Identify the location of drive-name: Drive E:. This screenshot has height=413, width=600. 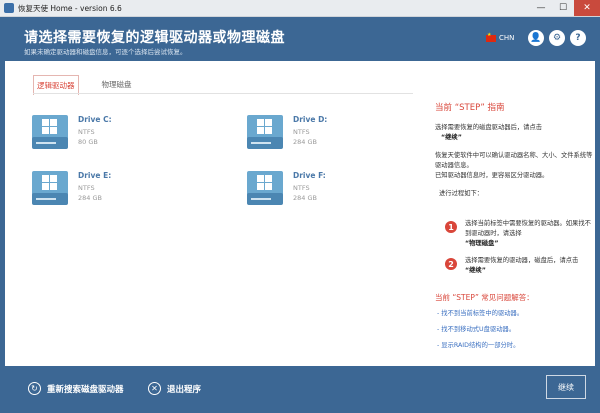
(95, 175).